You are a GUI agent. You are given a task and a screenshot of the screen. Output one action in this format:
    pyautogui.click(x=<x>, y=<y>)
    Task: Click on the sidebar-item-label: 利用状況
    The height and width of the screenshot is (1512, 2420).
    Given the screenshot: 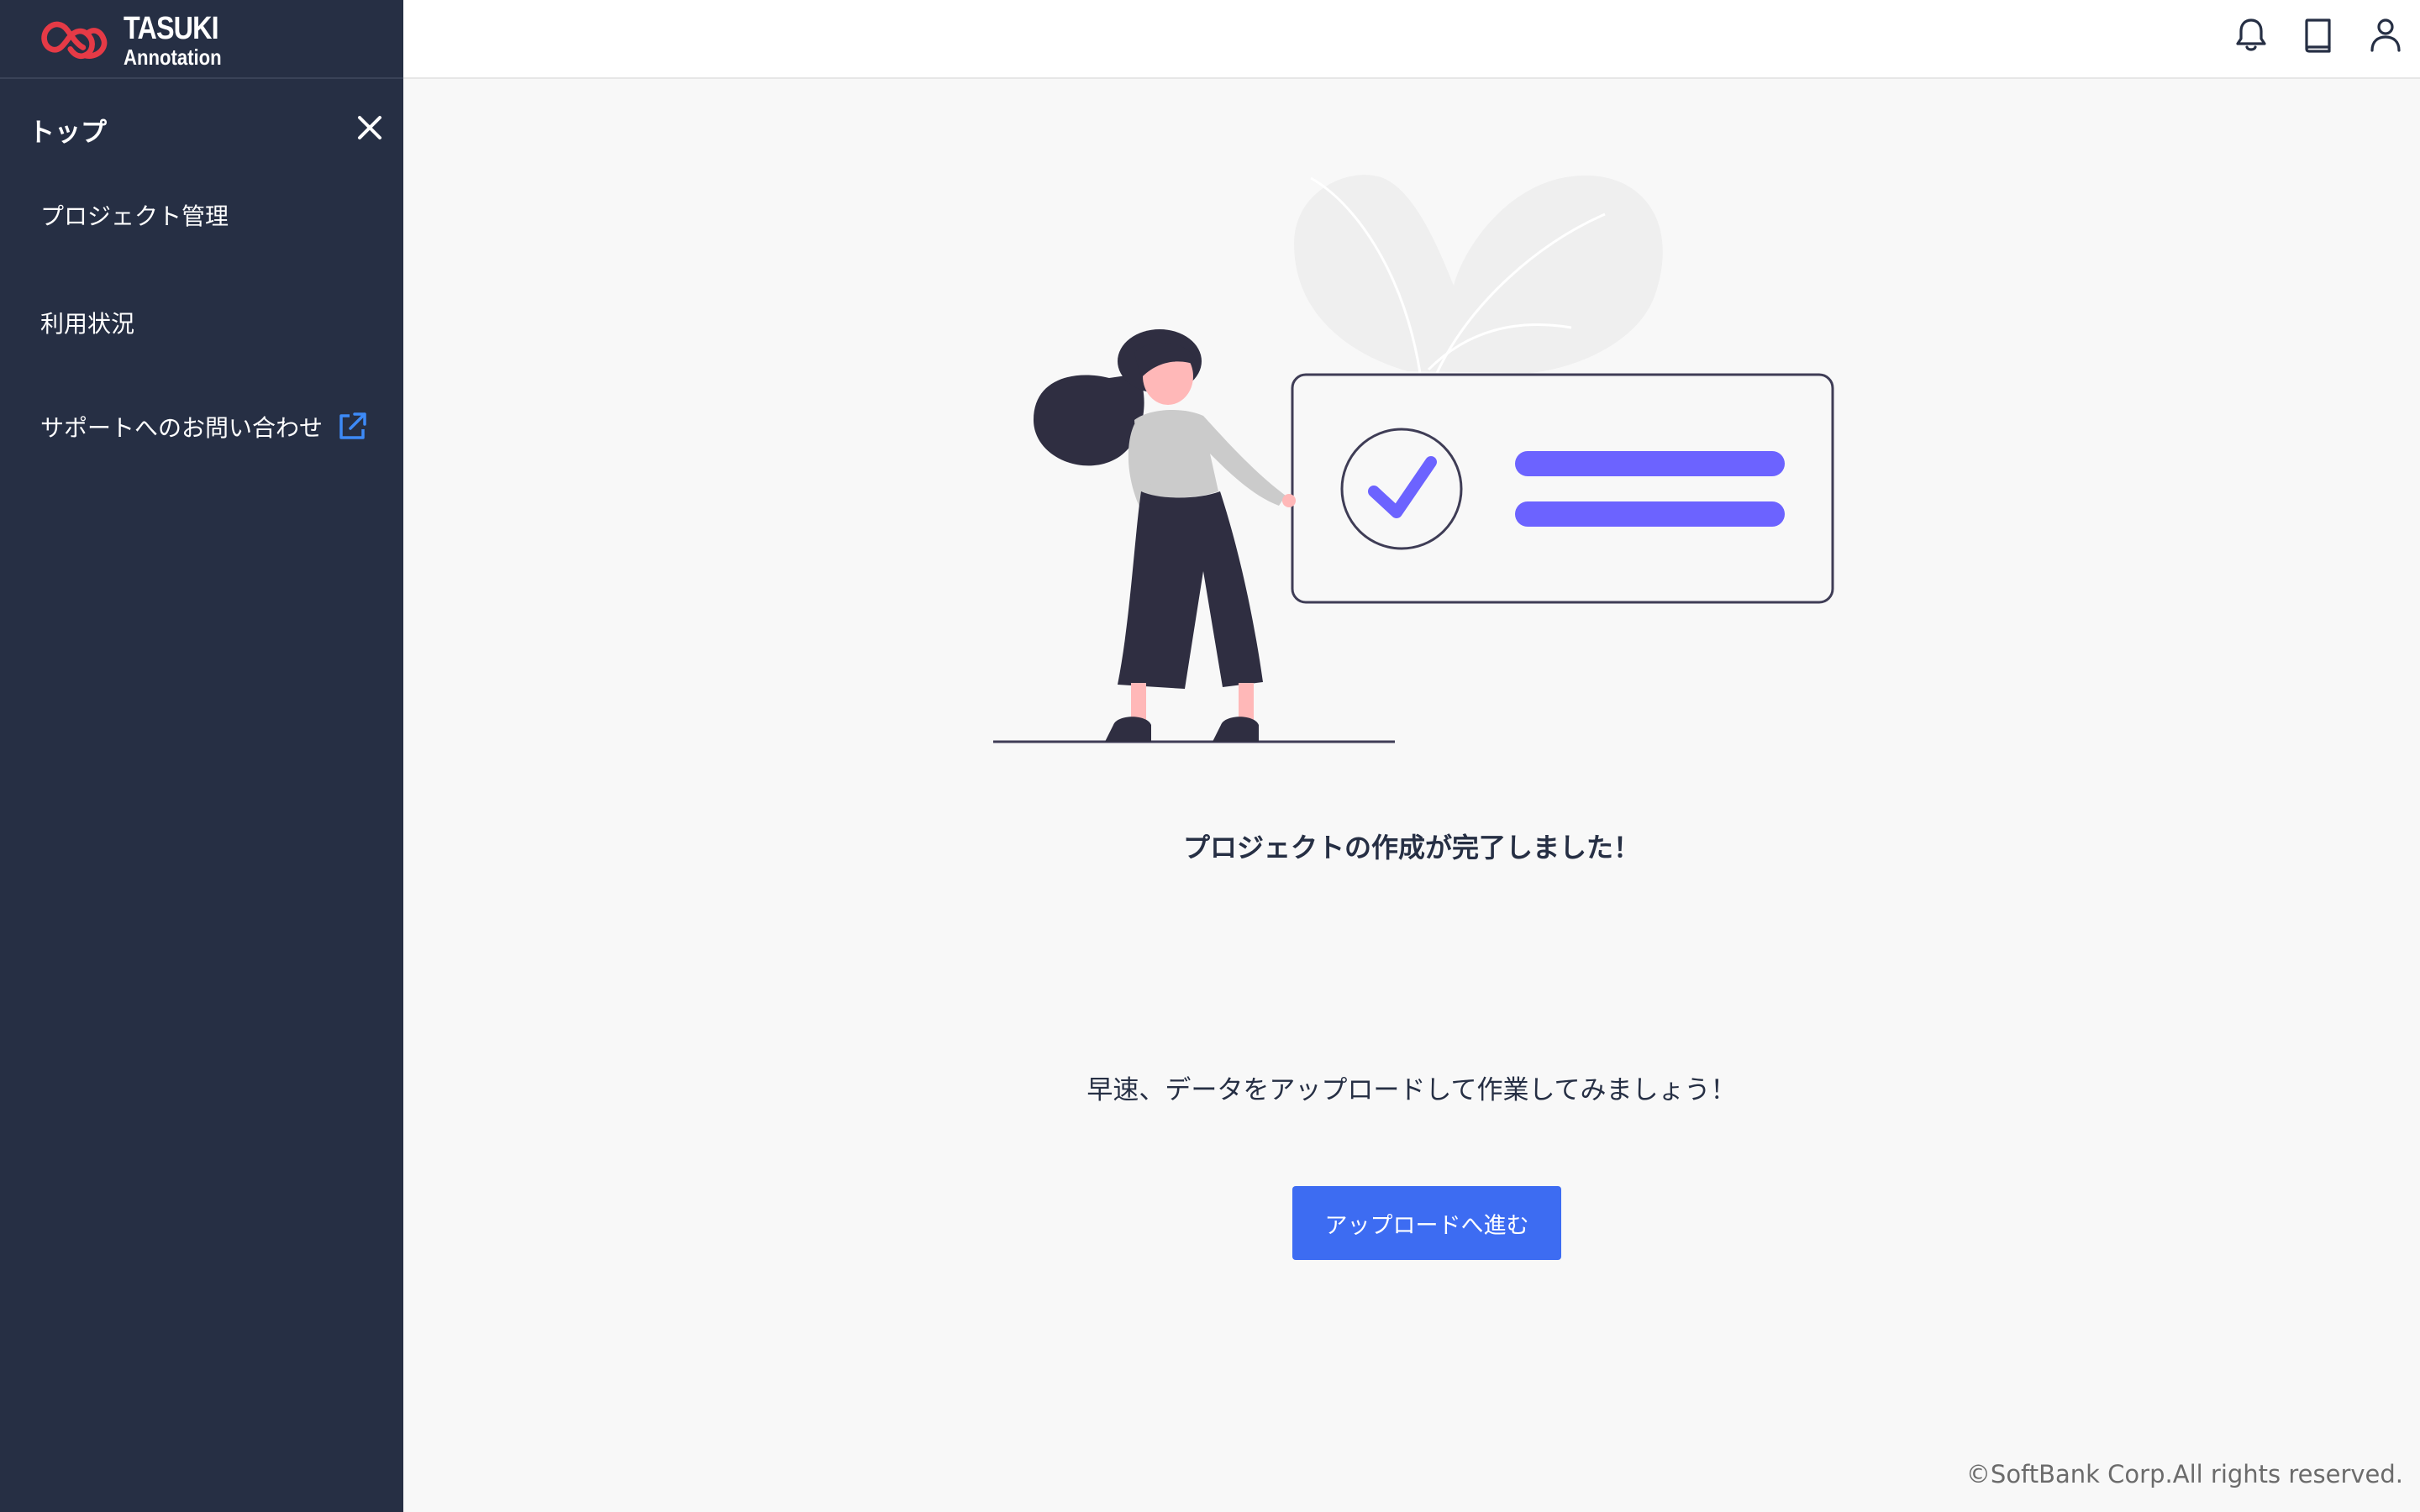 What is the action you would take?
    pyautogui.click(x=87, y=324)
    